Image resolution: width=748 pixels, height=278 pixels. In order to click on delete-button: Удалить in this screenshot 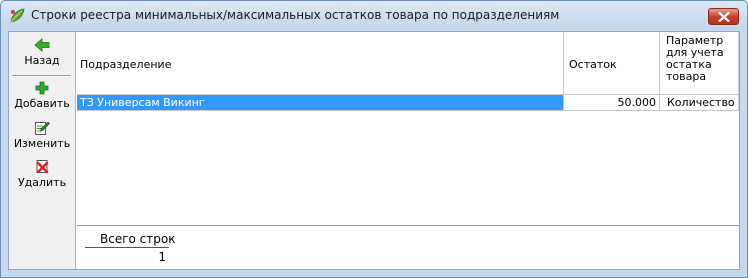, I will do `click(42, 174)`.